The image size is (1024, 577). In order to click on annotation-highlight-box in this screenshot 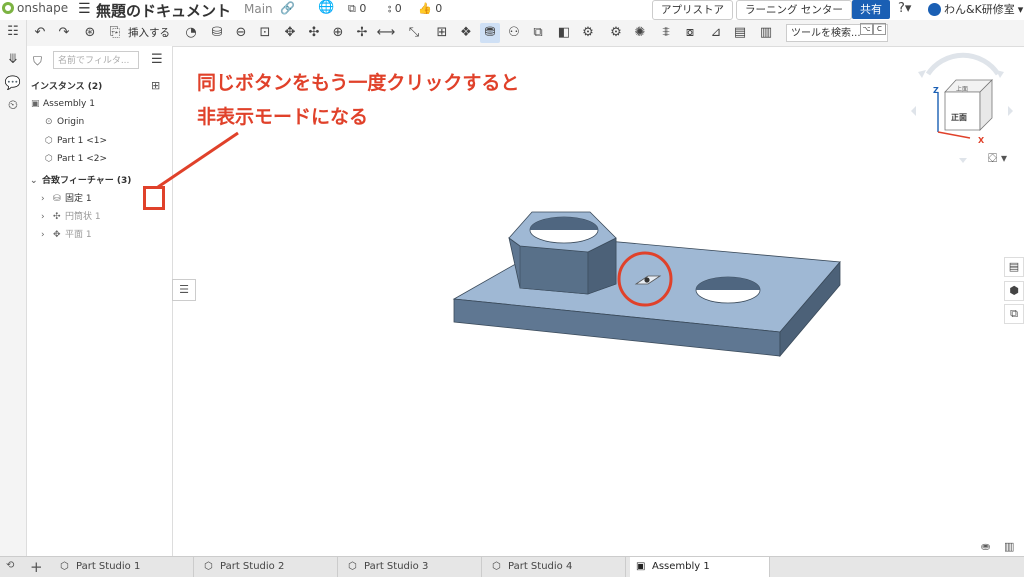, I will do `click(154, 198)`.